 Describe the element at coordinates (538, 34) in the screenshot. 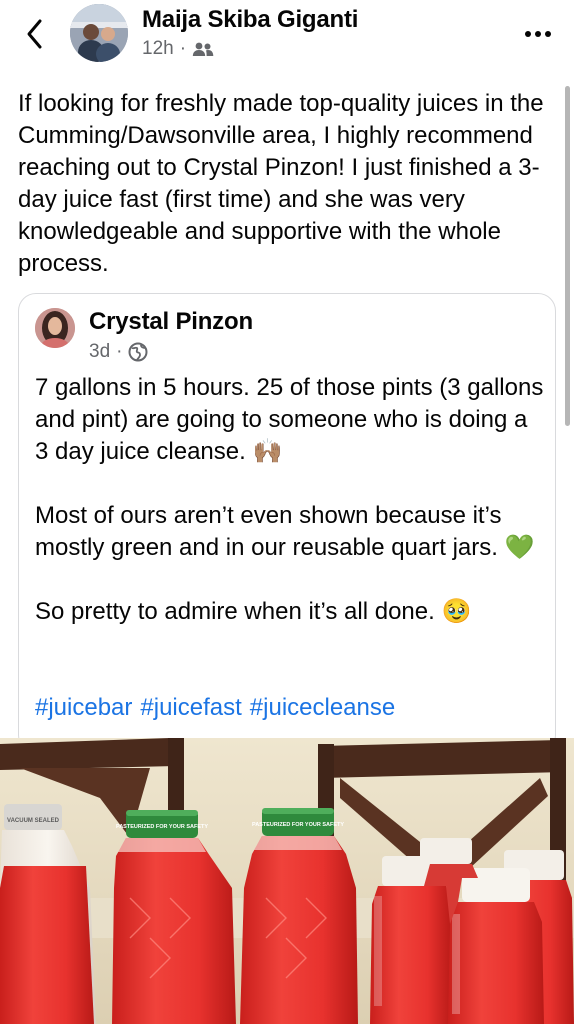

I see `more-options-button` at that location.